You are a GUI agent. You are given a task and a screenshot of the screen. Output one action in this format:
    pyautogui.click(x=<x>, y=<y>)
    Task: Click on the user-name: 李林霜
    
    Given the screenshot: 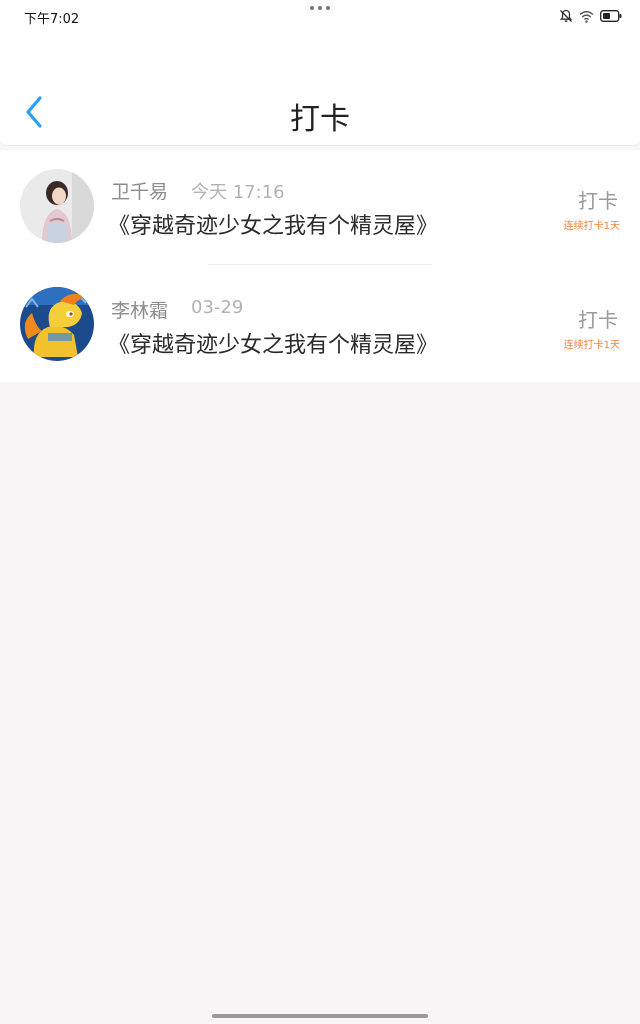 What is the action you would take?
    pyautogui.click(x=140, y=311)
    